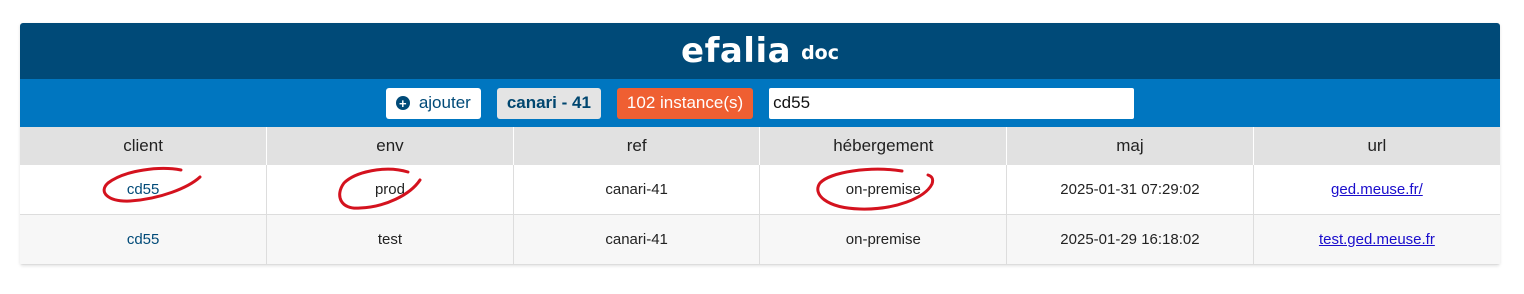 This screenshot has height=294, width=1524. I want to click on column-header-updated: maj, so click(1130, 146).